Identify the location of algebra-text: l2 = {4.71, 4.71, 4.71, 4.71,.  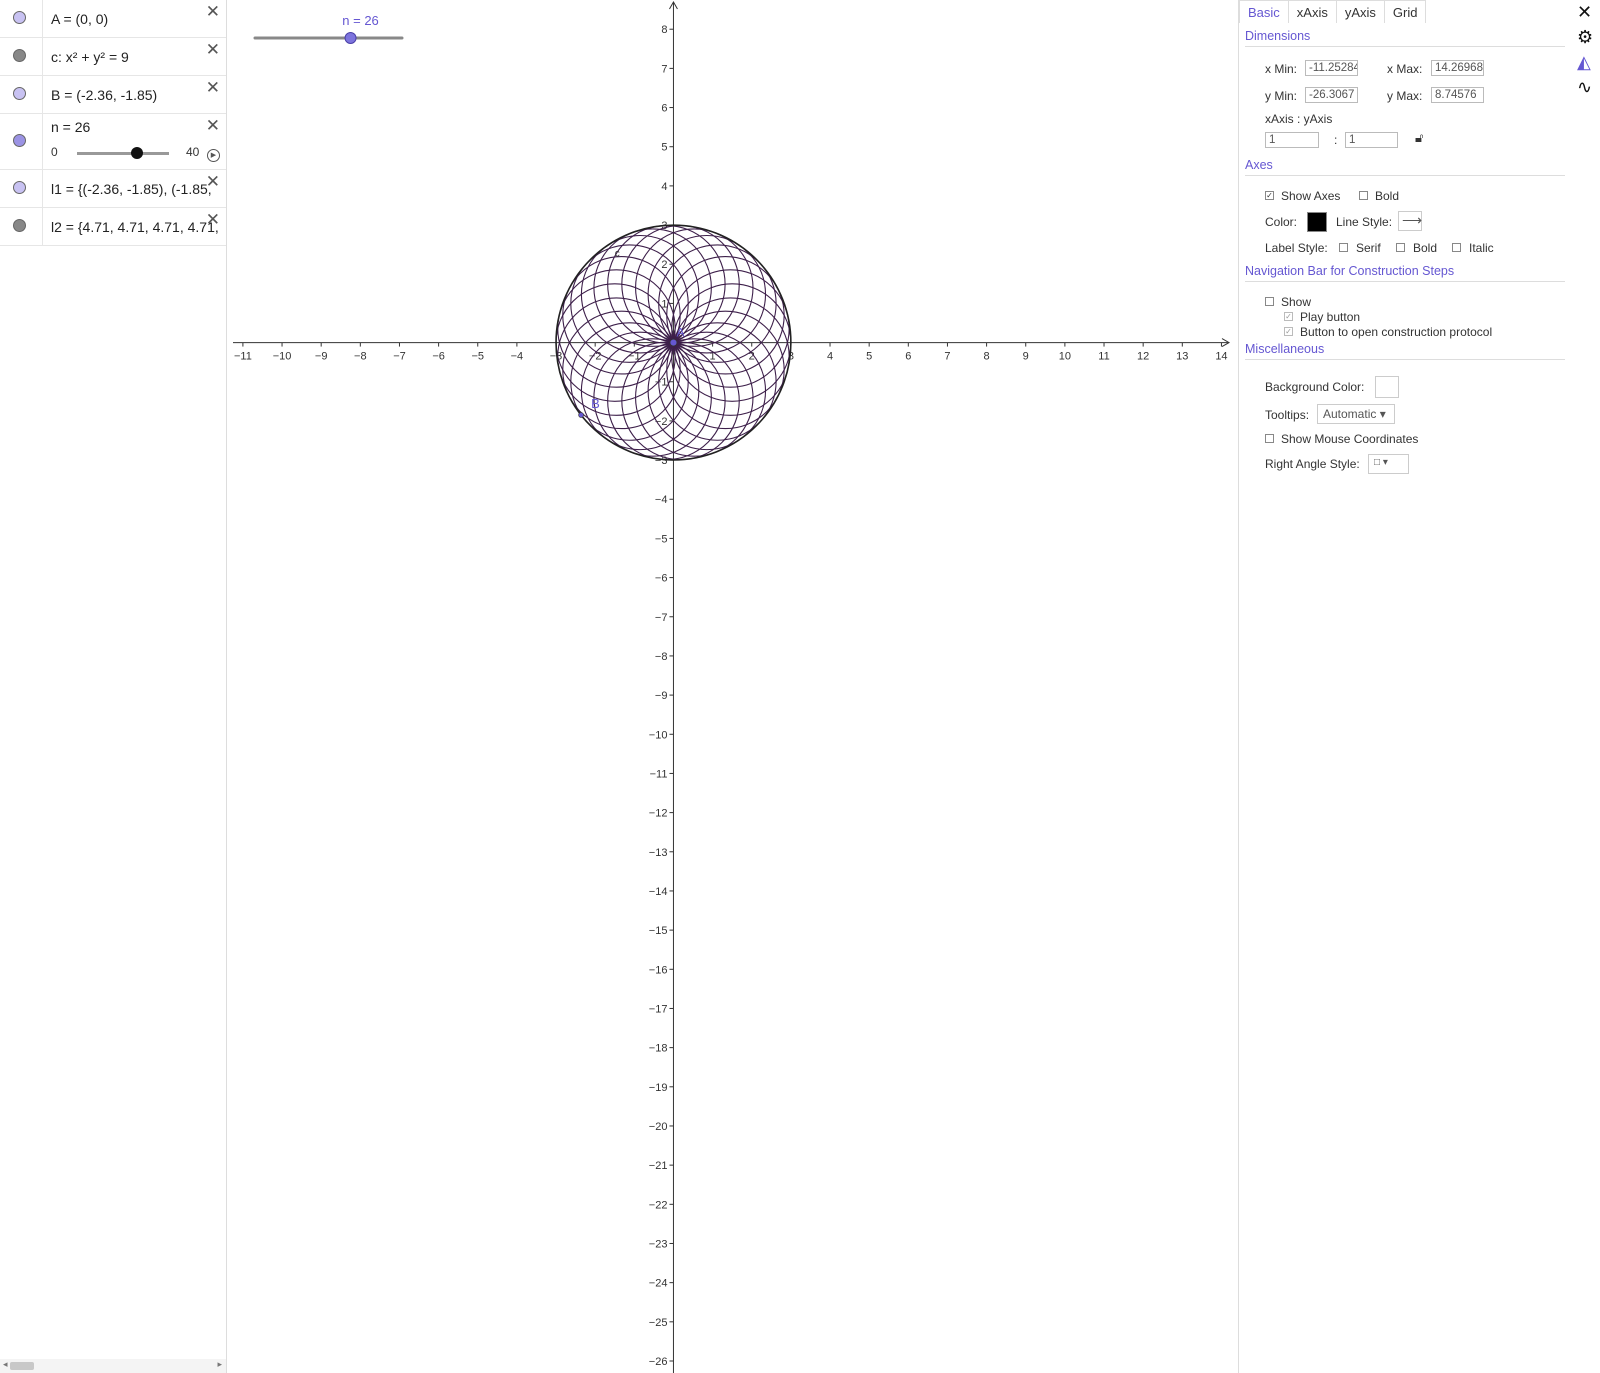
(137, 227).